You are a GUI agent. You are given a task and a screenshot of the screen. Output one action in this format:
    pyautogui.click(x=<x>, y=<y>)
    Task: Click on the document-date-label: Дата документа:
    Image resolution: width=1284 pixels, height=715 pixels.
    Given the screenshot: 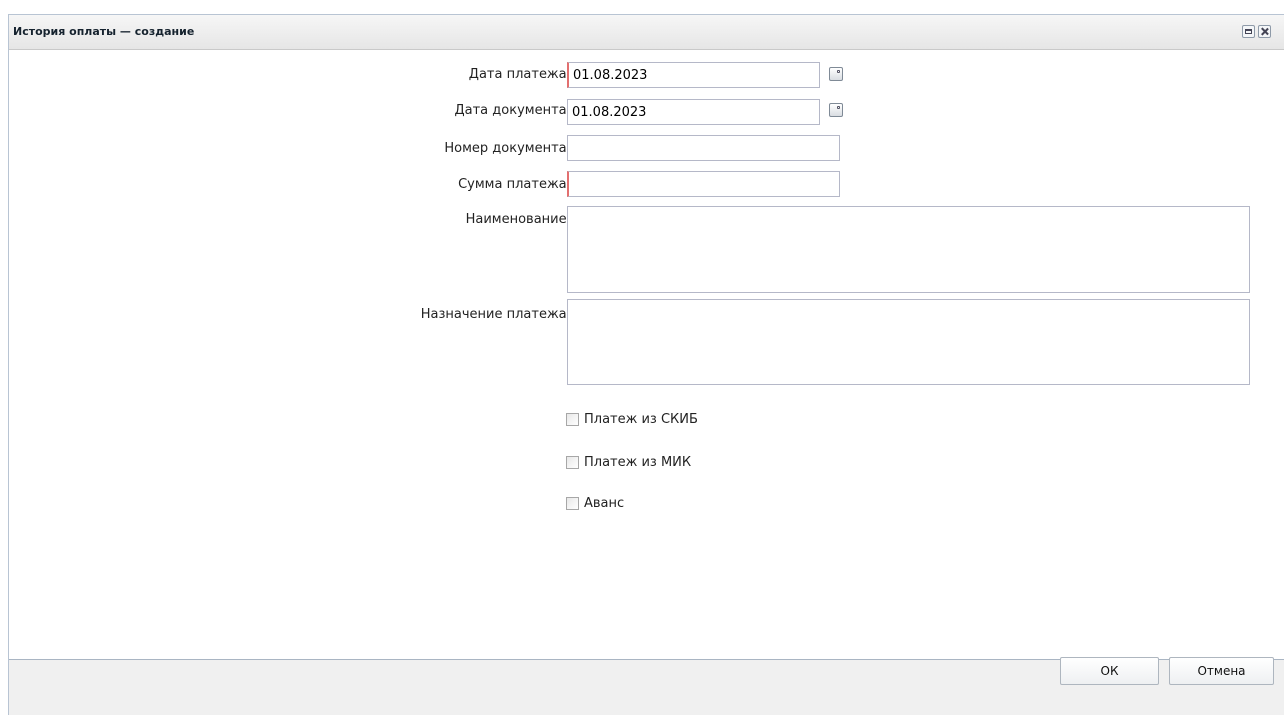 What is the action you would take?
    pyautogui.click(x=512, y=110)
    